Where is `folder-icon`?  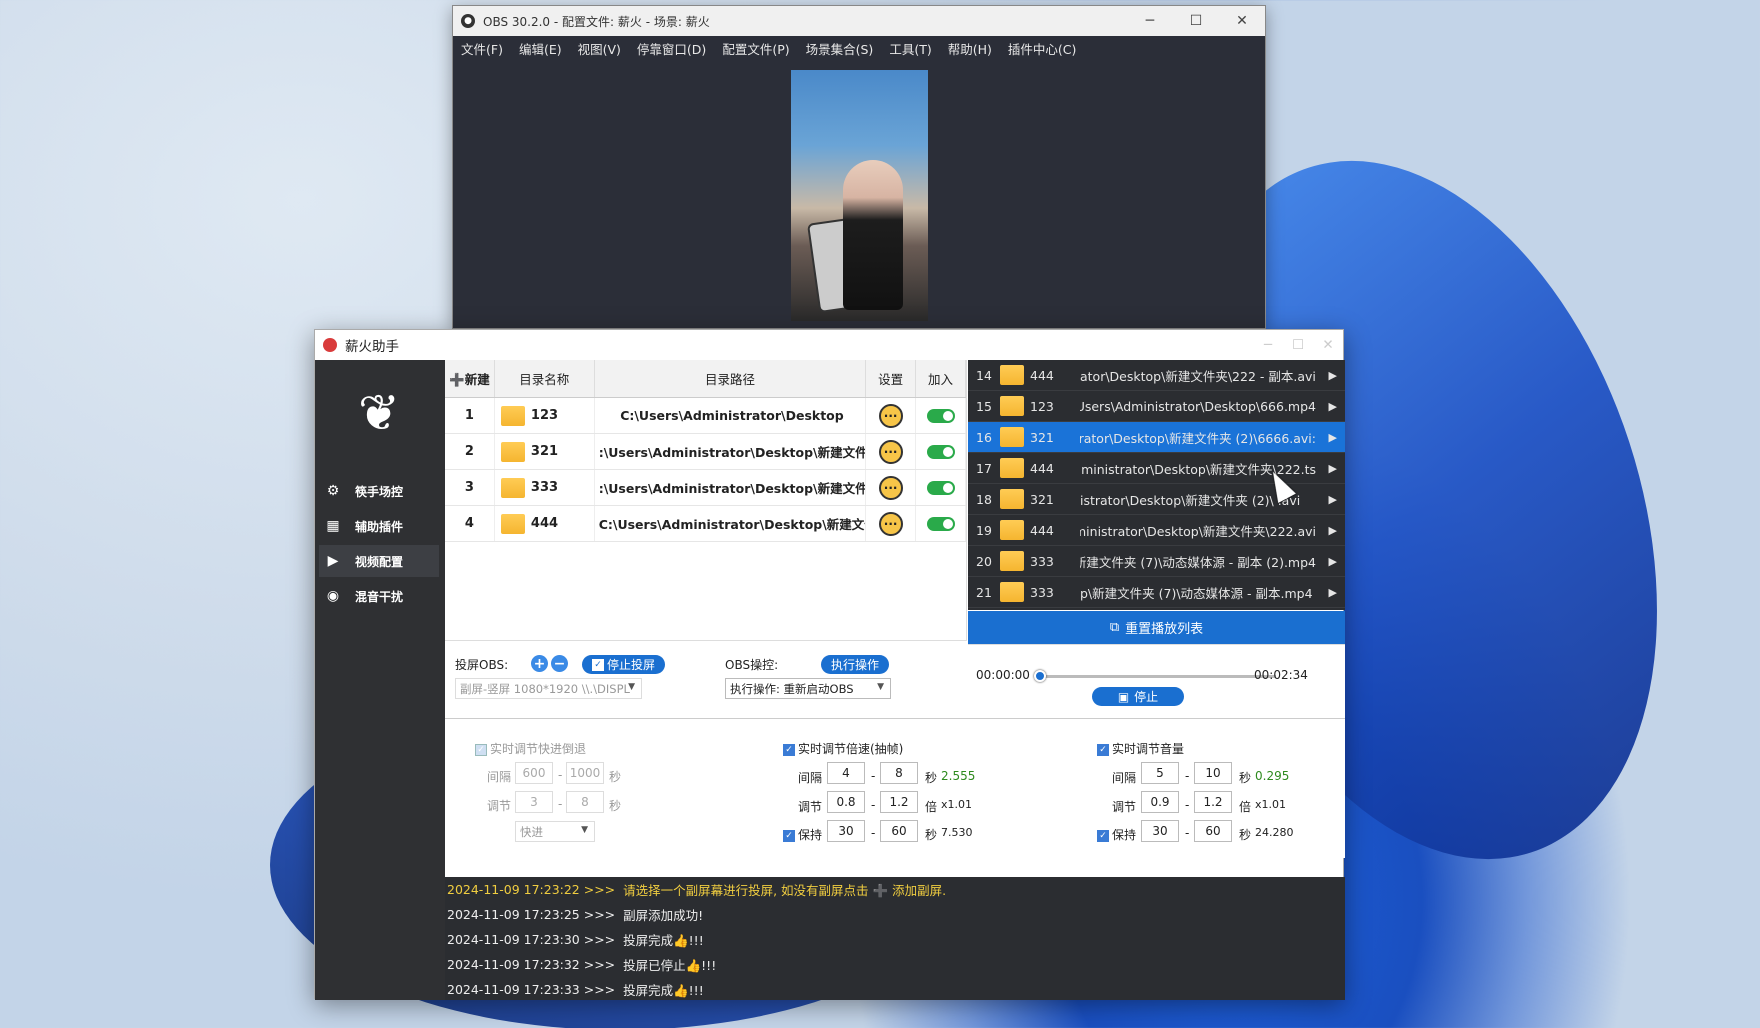 folder-icon is located at coordinates (1012, 437).